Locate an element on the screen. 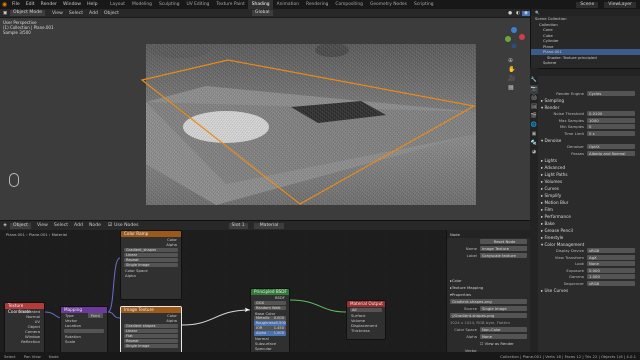 The width and height of the screenshot is (640, 360). tab-texture-paint: Texture Paint is located at coordinates (230, 4).